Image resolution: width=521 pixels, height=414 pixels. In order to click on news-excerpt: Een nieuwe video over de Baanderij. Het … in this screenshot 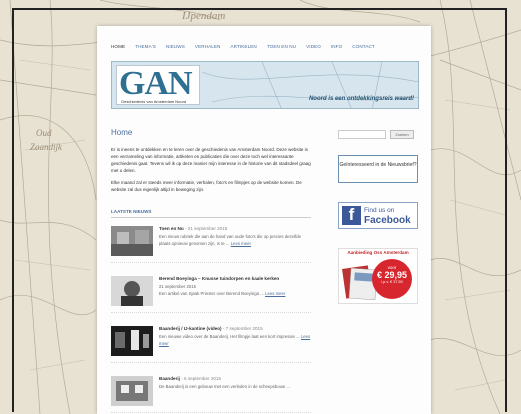, I will do `click(235, 340)`.